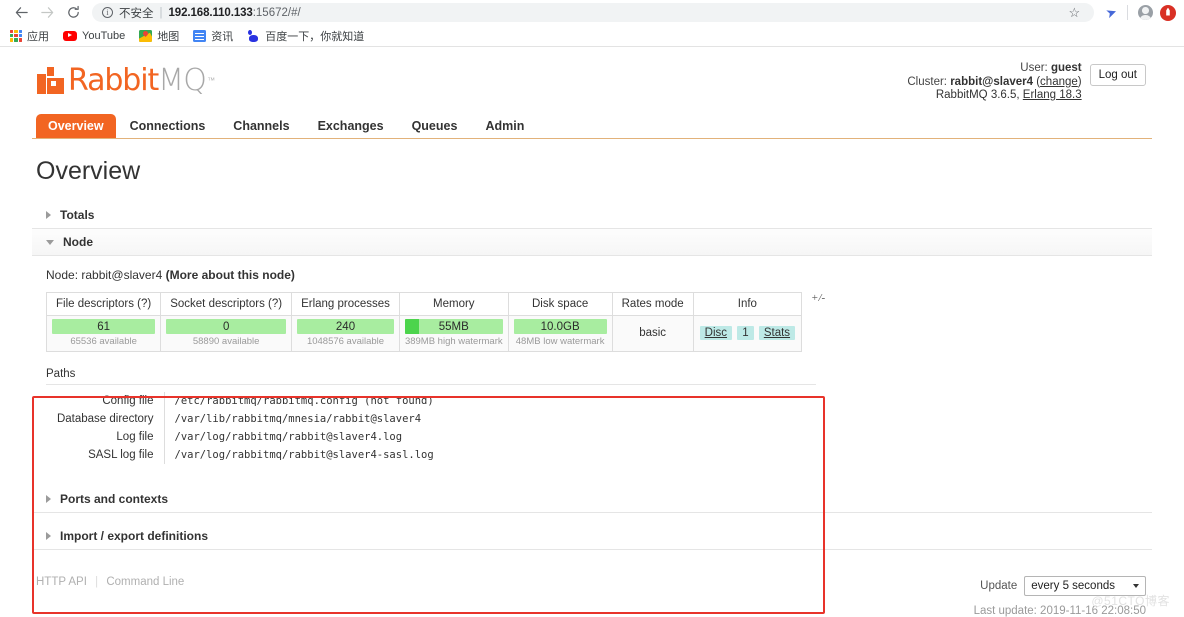 This screenshot has height=617, width=1184. I want to click on file-descriptors-value: 61, so click(103, 326).